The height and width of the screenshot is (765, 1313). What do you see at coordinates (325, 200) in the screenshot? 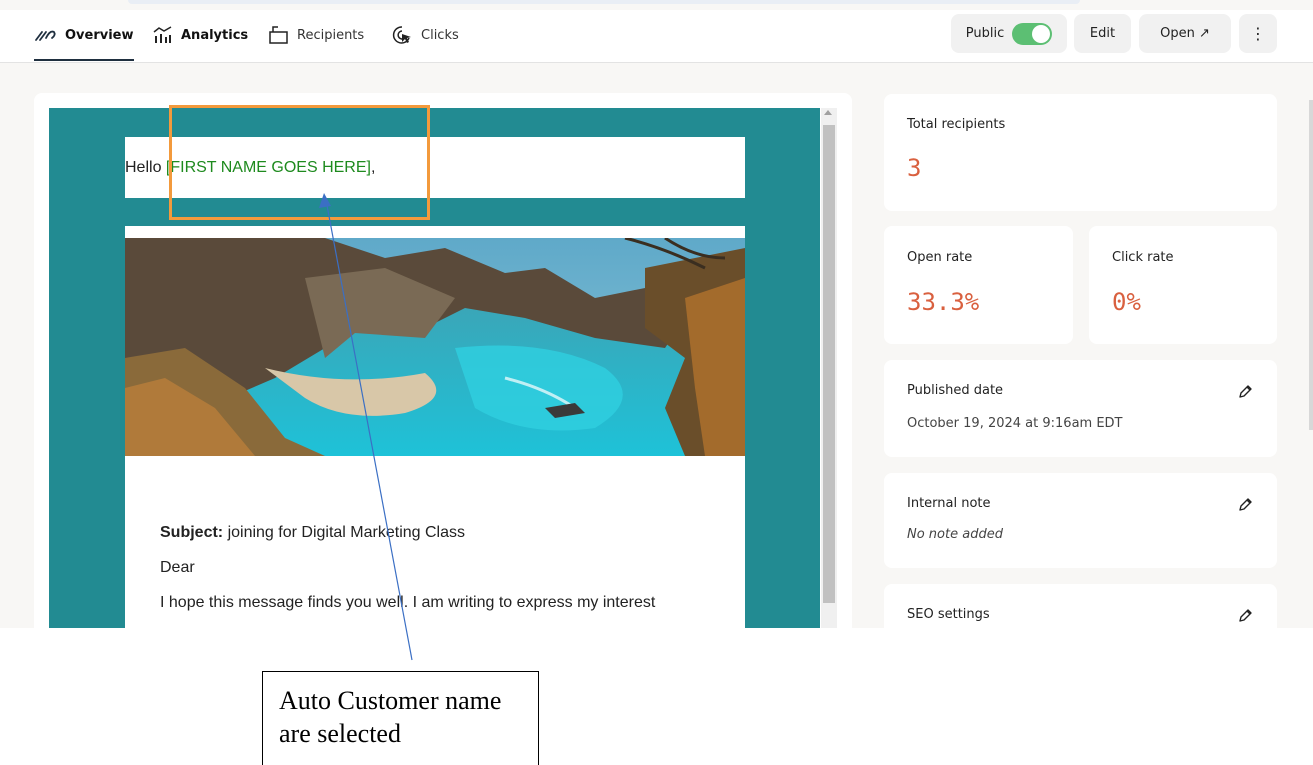
I see `arrow-head-icon` at bounding box center [325, 200].